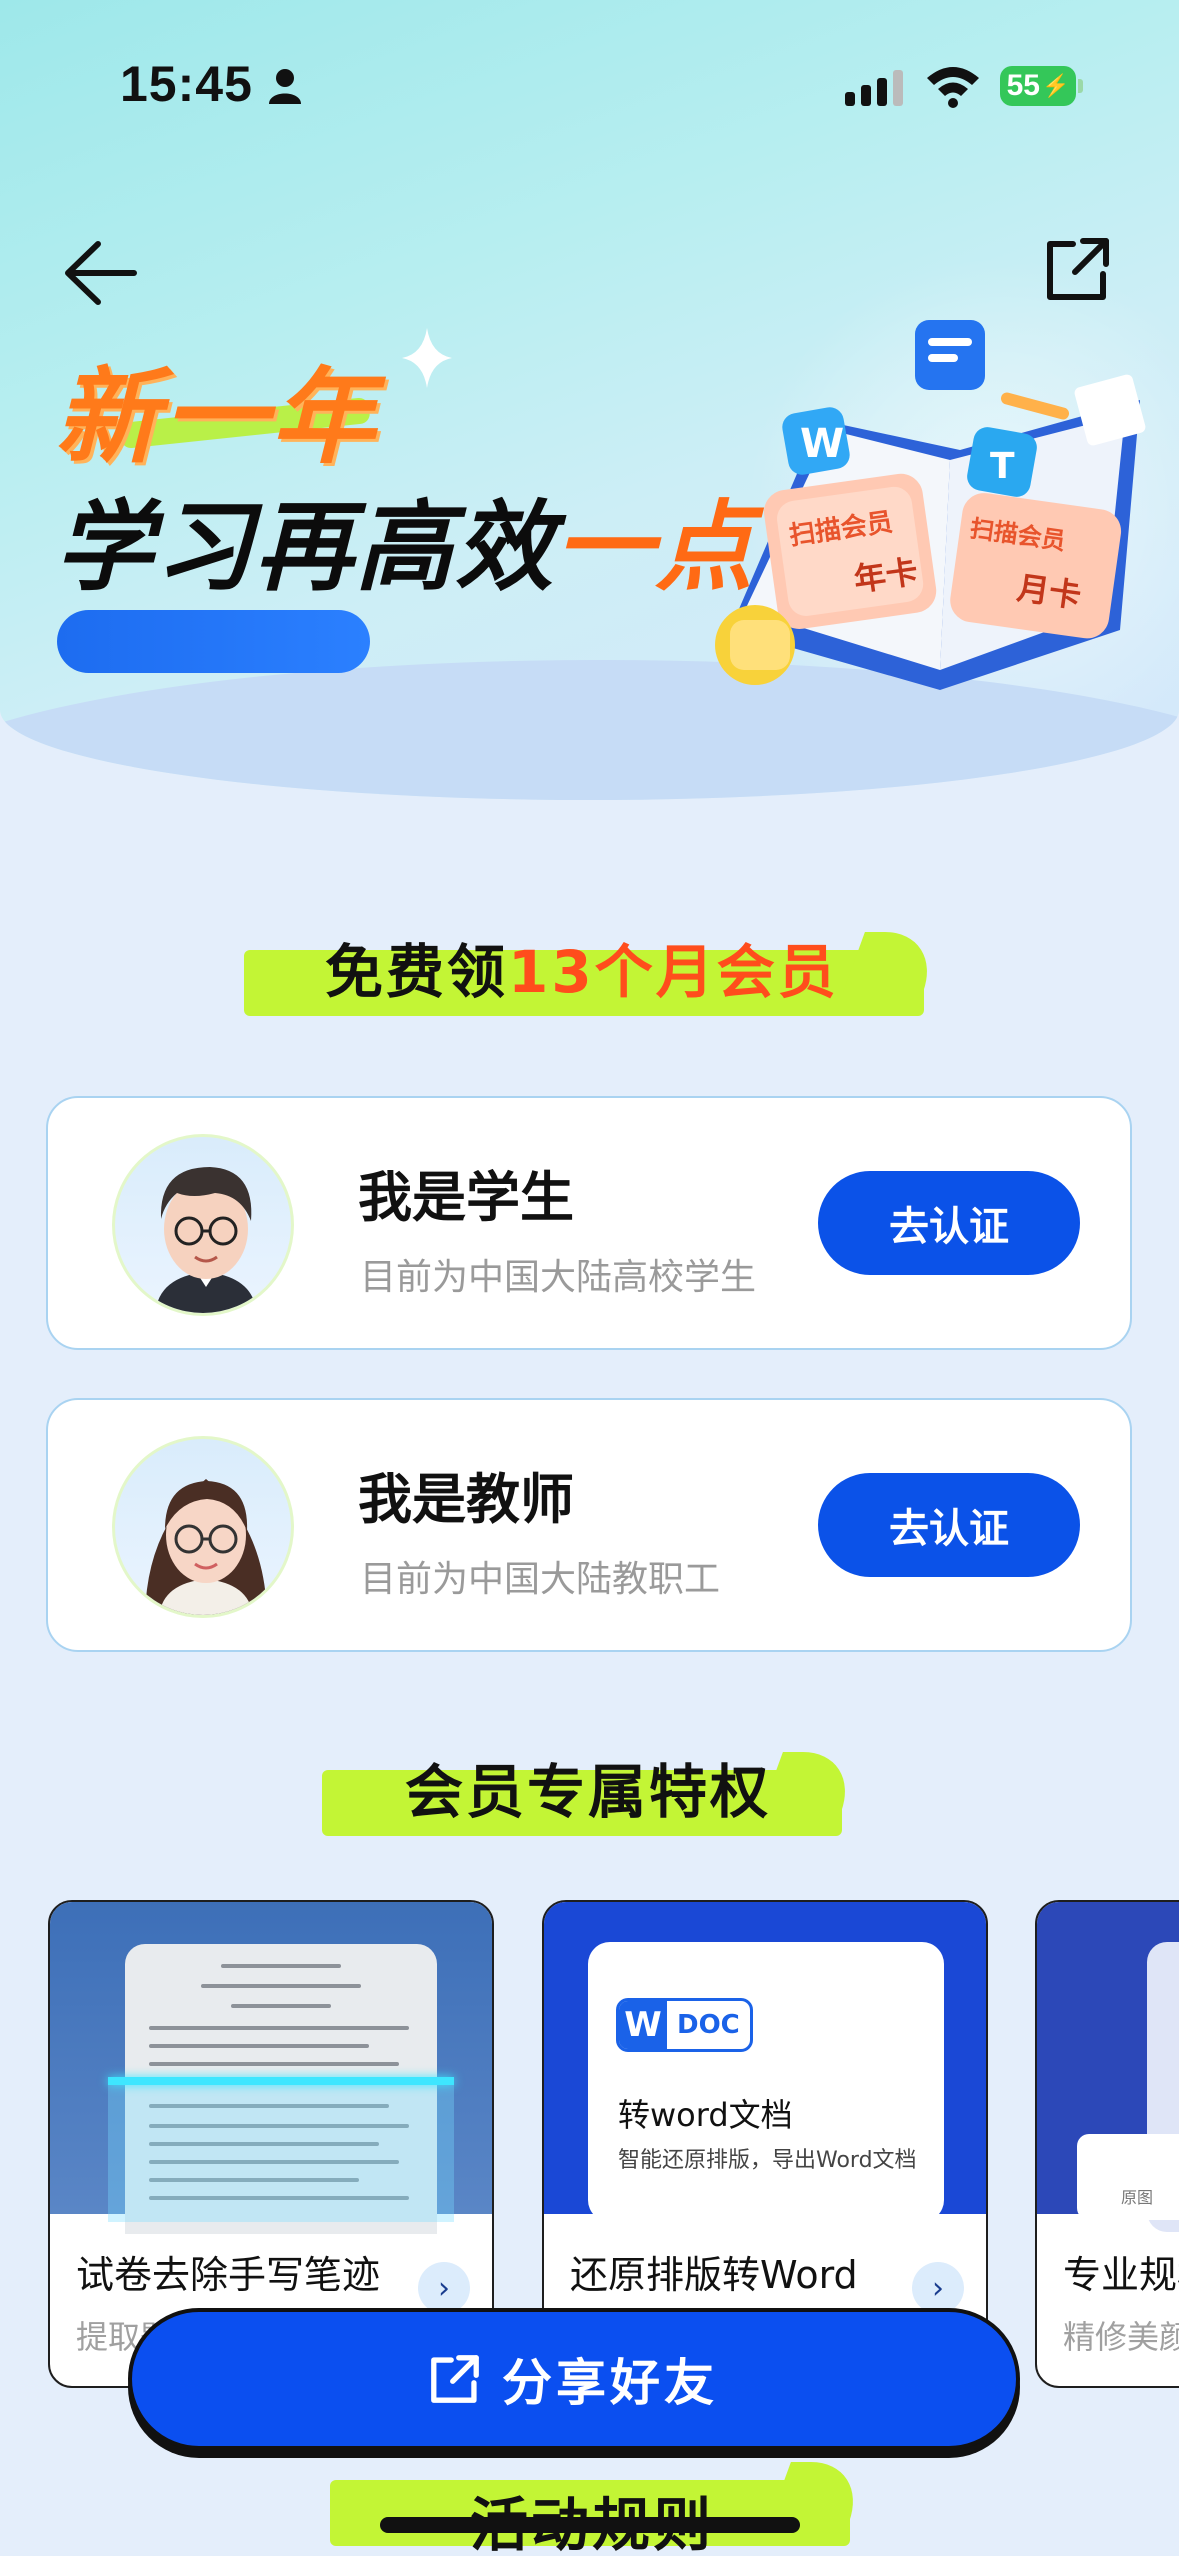 This screenshot has width=1179, height=2556. Describe the element at coordinates (589, 1525) in the screenshot. I see `teacher-card: 我是教师 目前为中国大陆教职工 去认证` at that location.